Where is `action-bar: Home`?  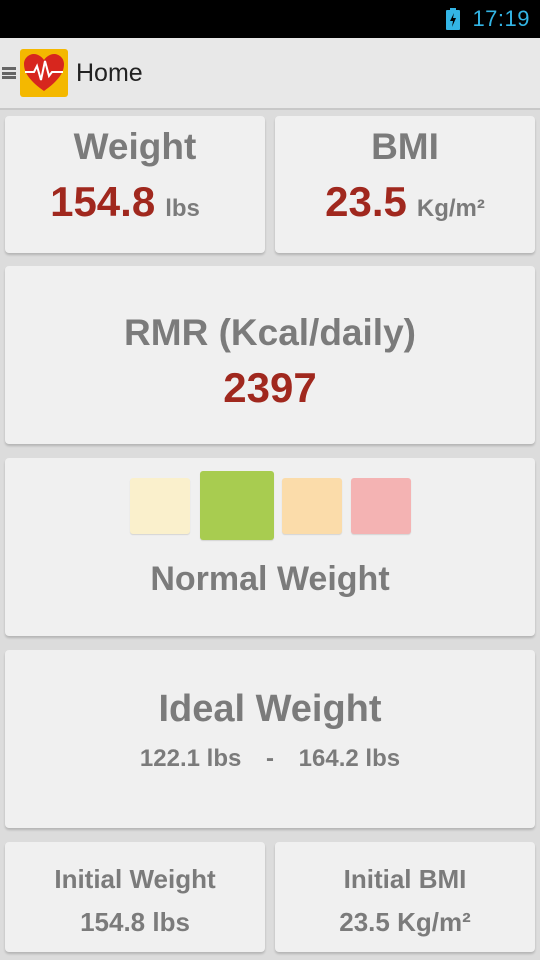
action-bar: Home is located at coordinates (270, 74).